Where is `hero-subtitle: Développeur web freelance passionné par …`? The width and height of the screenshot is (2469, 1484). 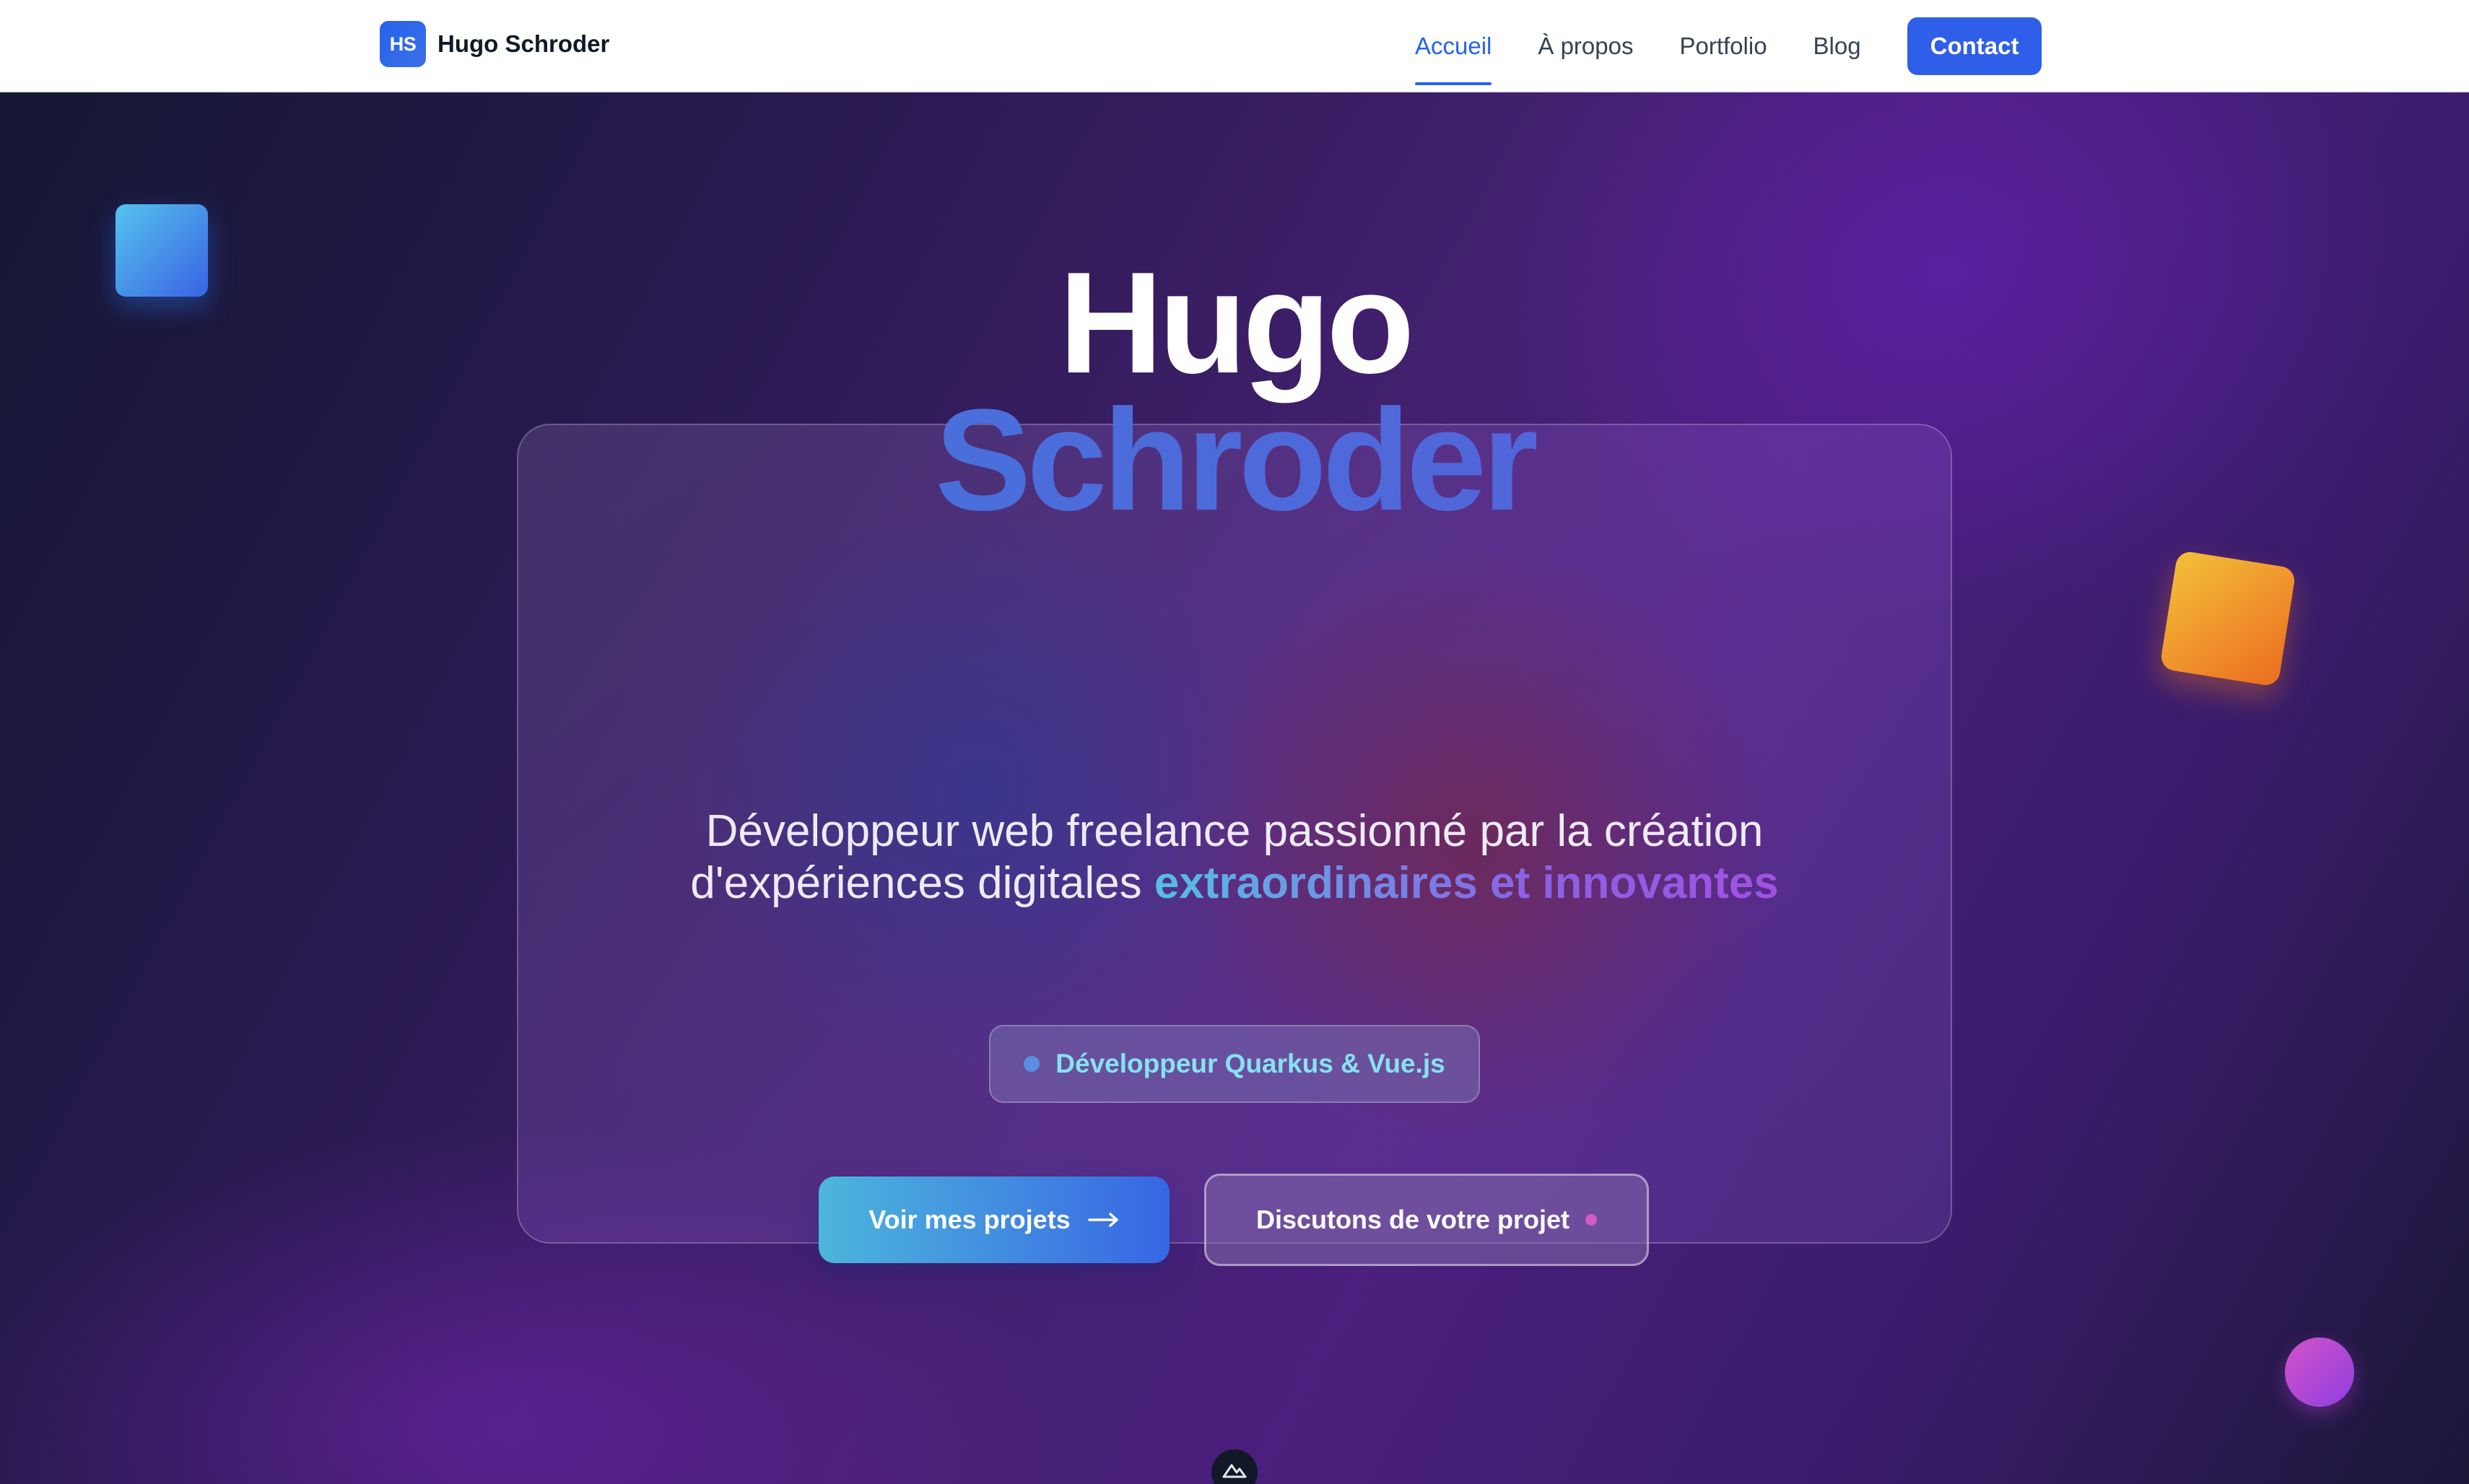
hero-subtitle: Développeur web freelance passionné par … is located at coordinates (1234, 857).